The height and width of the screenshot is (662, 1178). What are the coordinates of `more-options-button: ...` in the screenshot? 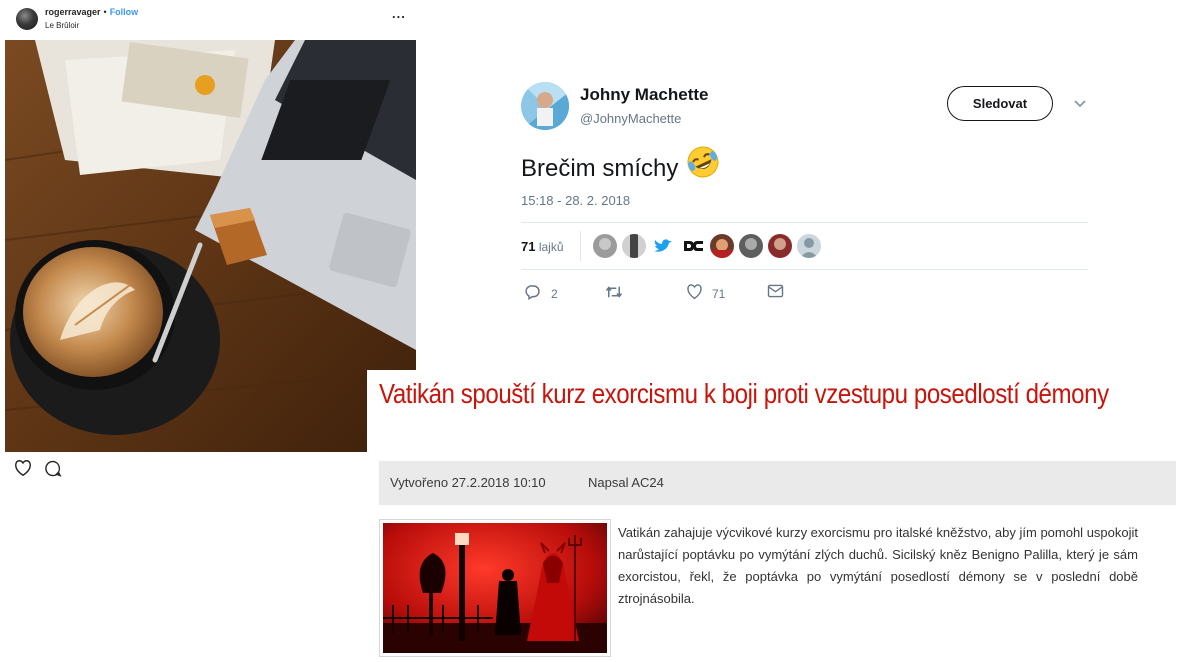 It's located at (399, 13).